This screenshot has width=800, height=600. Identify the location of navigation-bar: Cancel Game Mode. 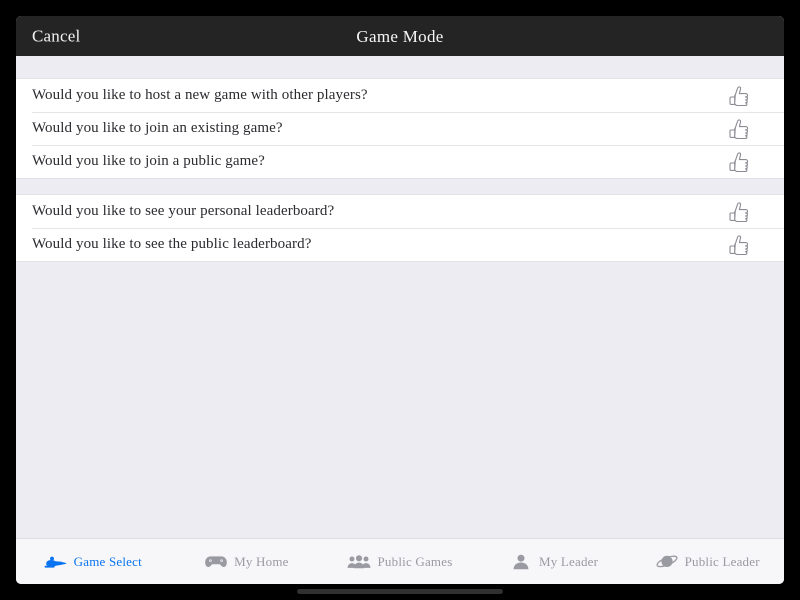
(400, 36).